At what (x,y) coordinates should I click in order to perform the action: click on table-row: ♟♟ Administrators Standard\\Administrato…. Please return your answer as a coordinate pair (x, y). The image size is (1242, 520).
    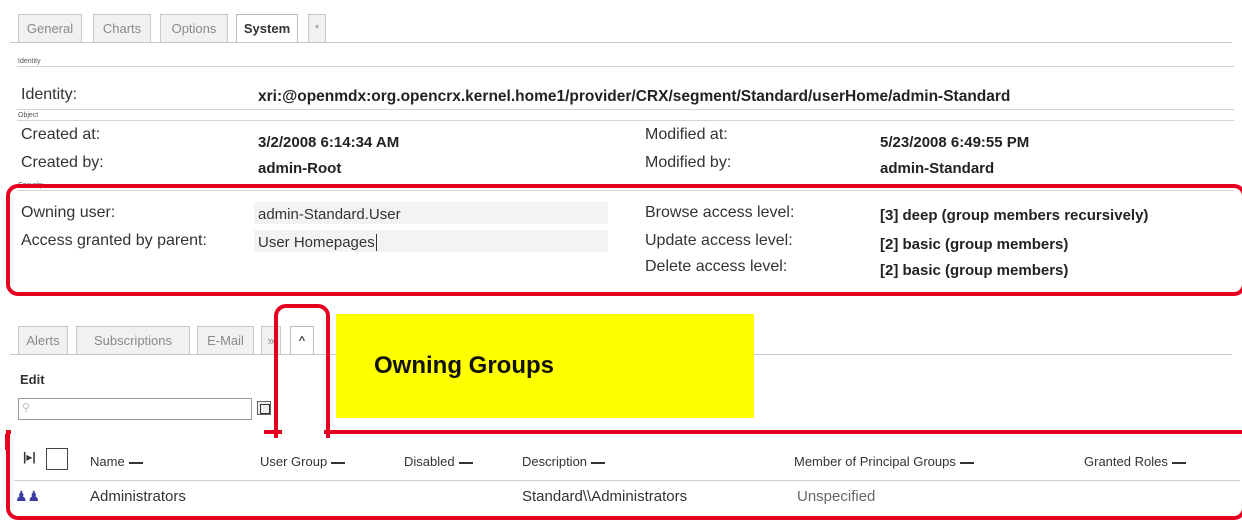
    Looking at the image, I should click on (627, 497).